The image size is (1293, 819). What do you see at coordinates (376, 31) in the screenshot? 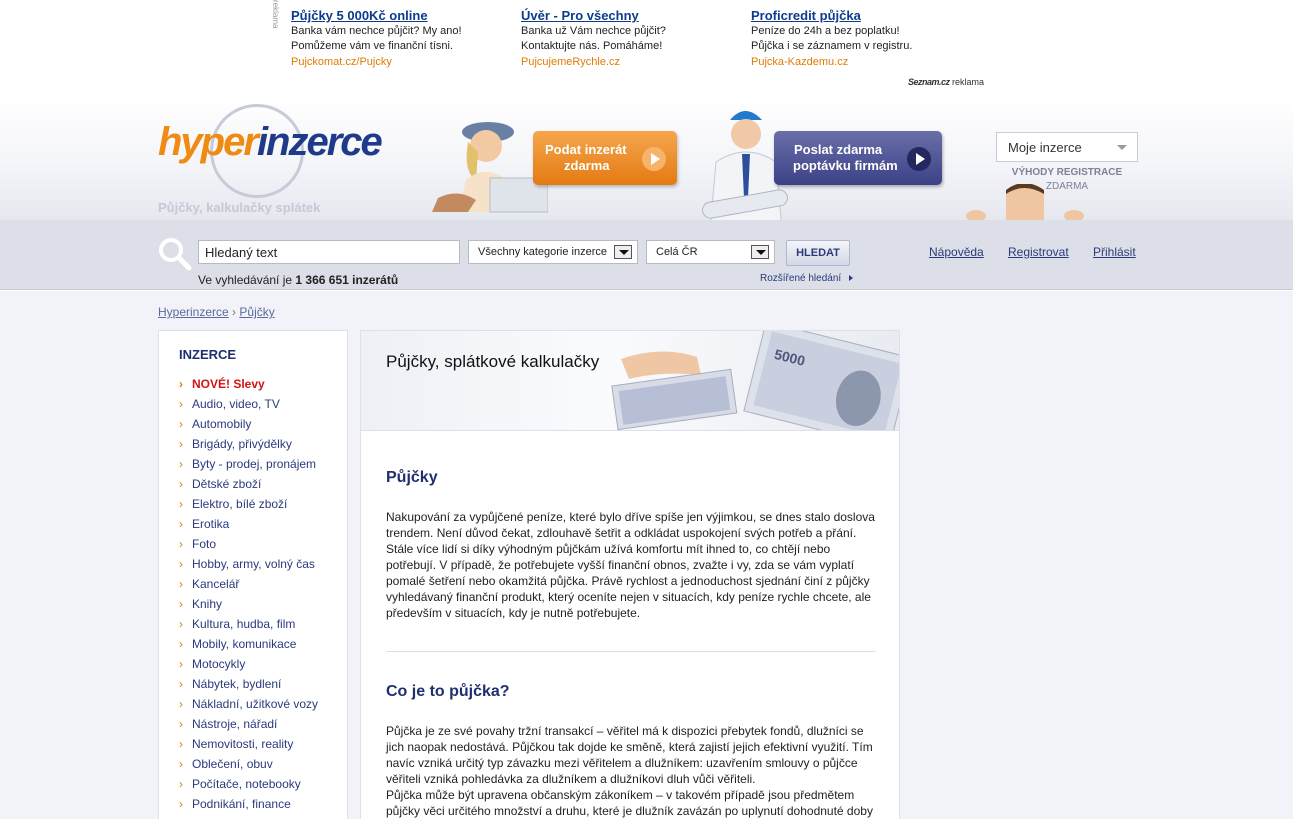
I see `ad-text: Banka vám nechce půjčit? My ano!` at bounding box center [376, 31].